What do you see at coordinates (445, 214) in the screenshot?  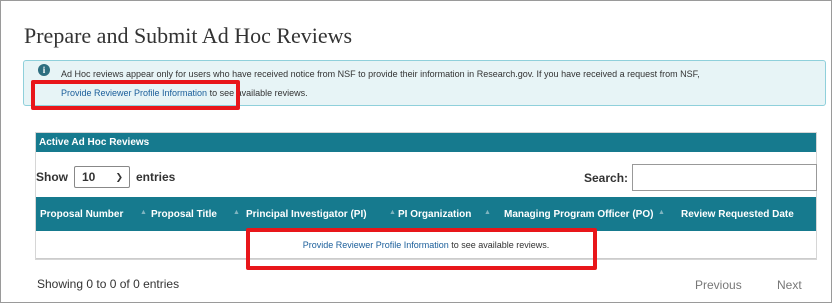 I see `column-pi-organization: PI Organization` at bounding box center [445, 214].